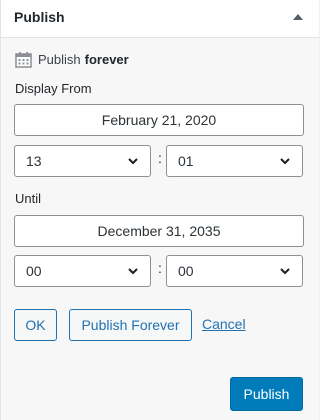  Describe the element at coordinates (106, 59) in the screenshot. I see `publish-status-value: forever` at that location.